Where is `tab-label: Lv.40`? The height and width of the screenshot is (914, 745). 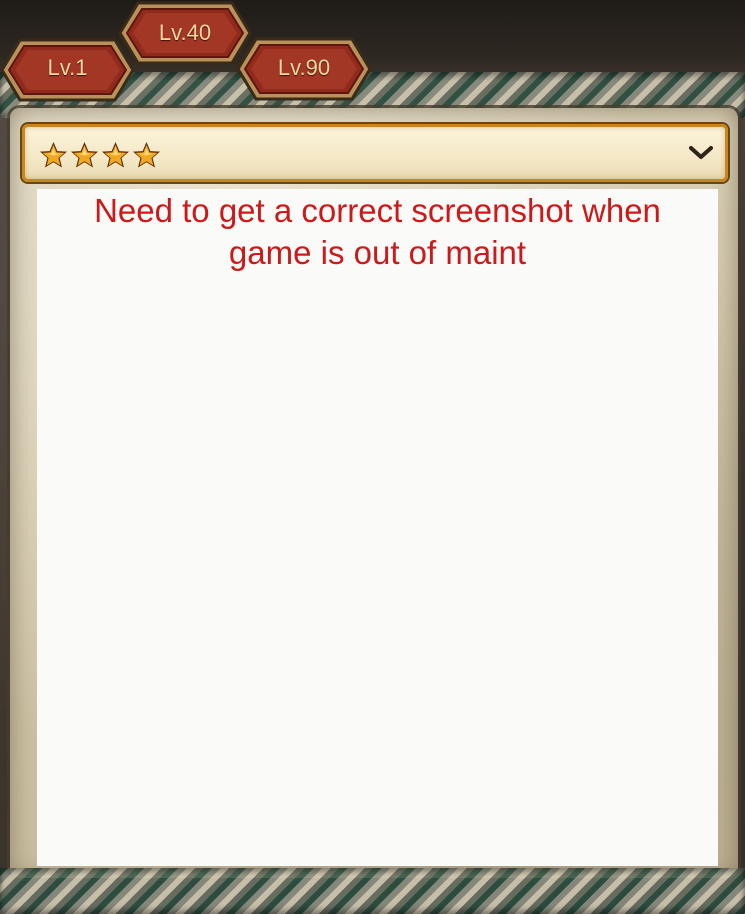 tab-label: Lv.40 is located at coordinates (185, 32).